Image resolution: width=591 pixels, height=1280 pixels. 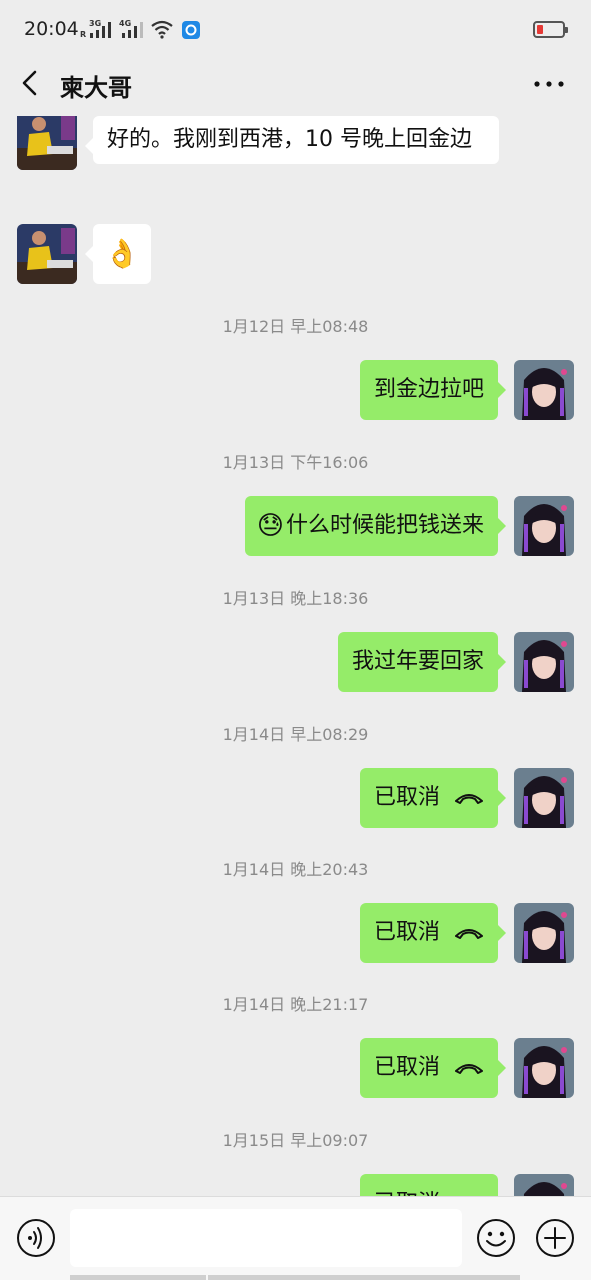 What do you see at coordinates (36, 1238) in the screenshot?
I see `voice-icon` at bounding box center [36, 1238].